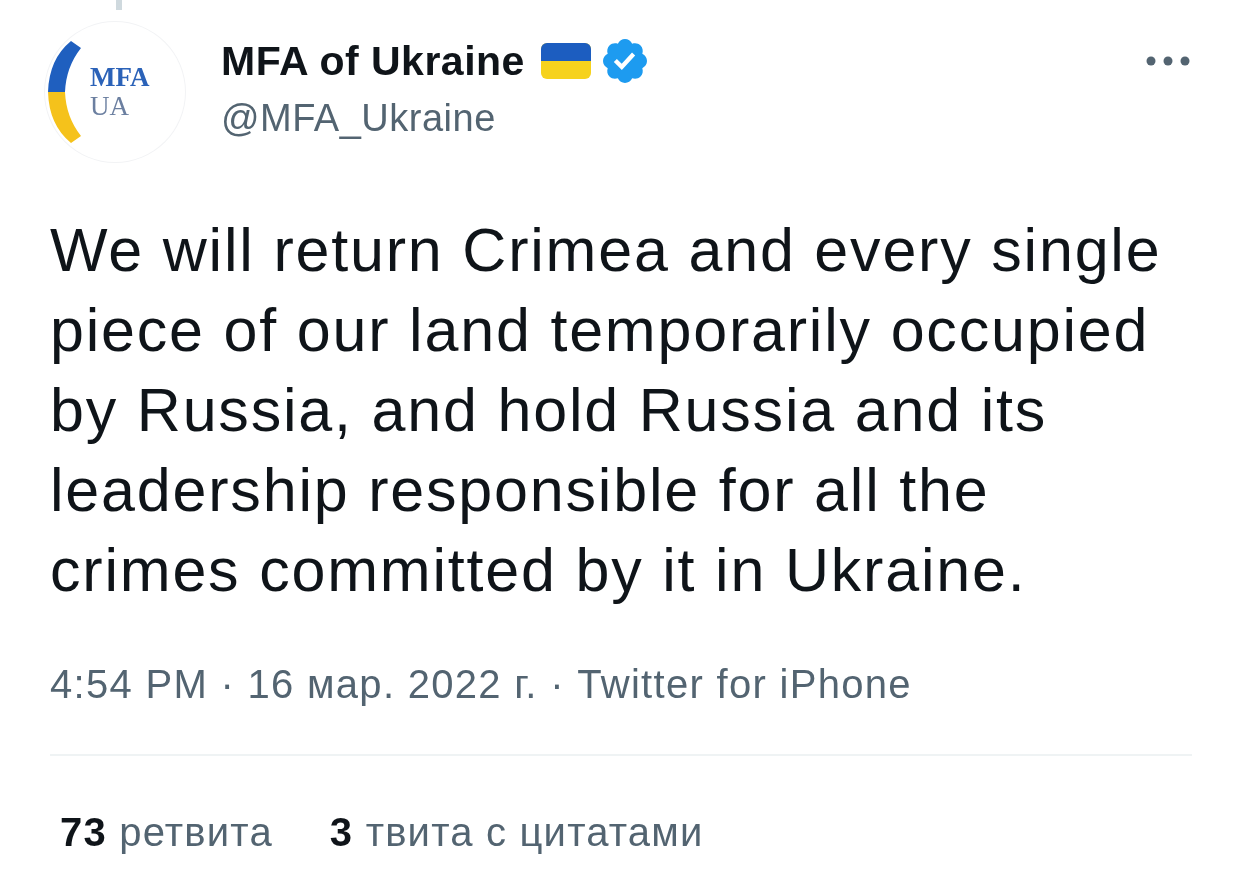  I want to click on logo-text: MFA, so click(120, 77).